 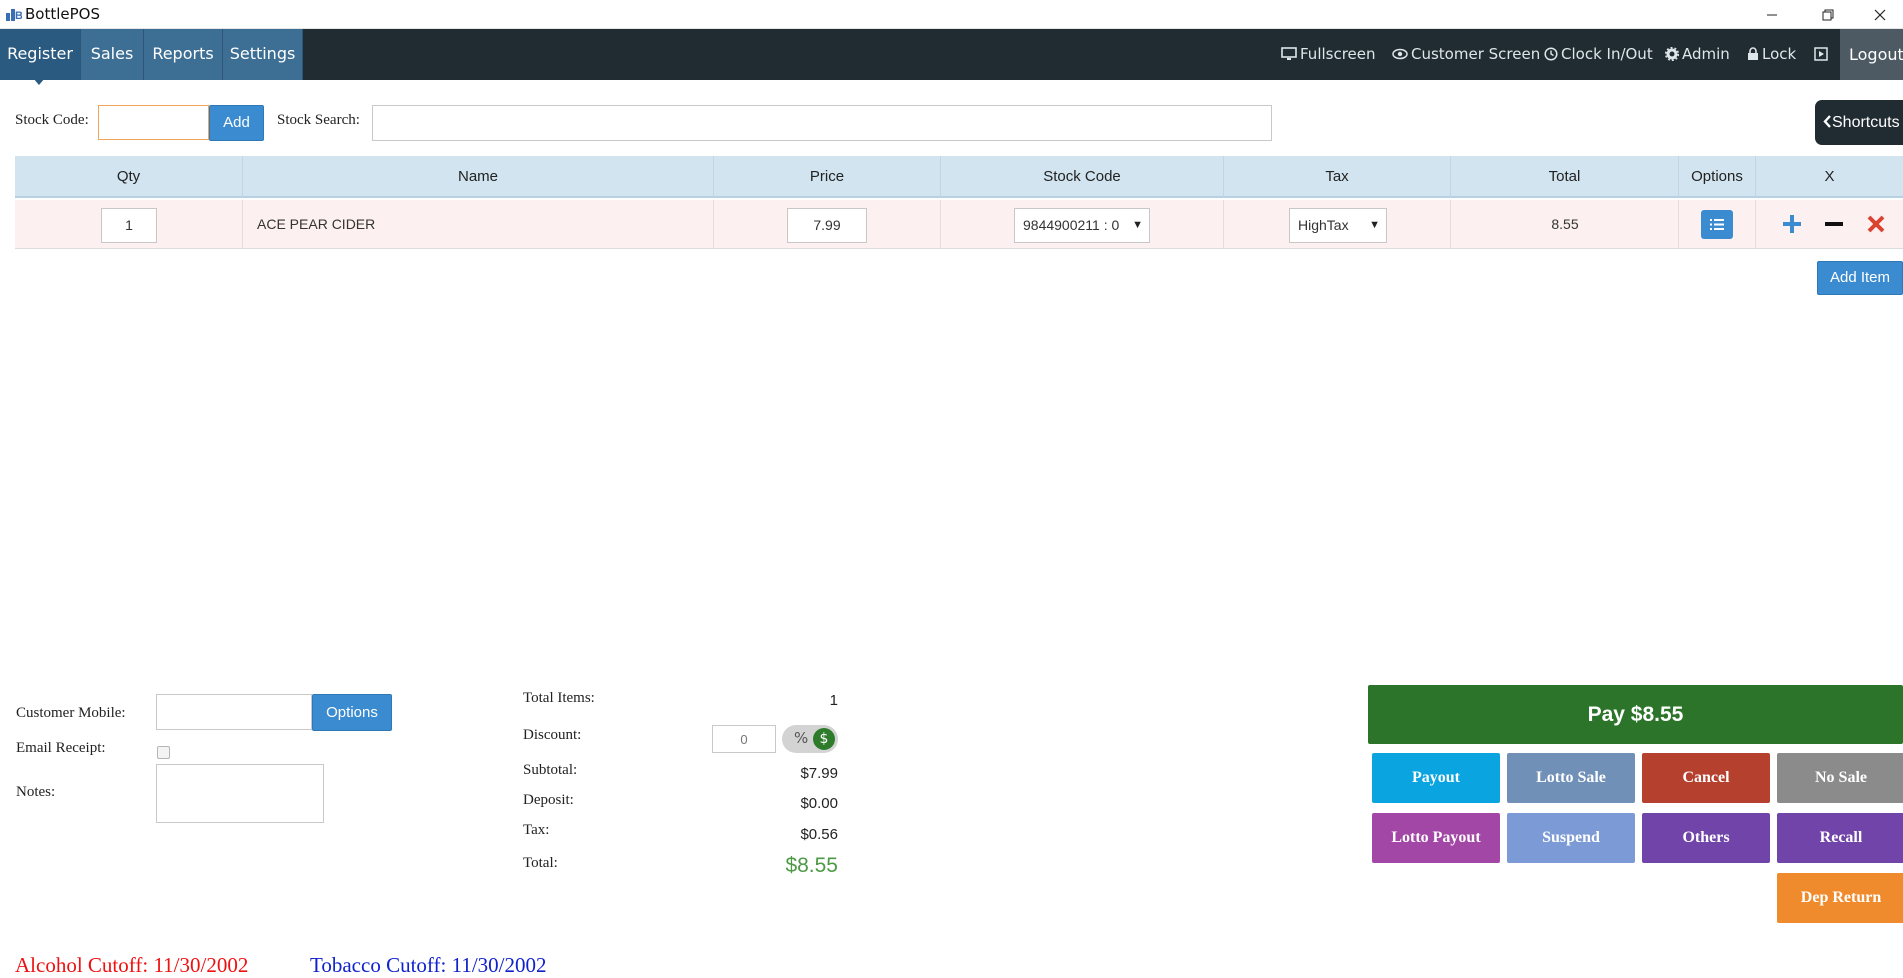 What do you see at coordinates (1840, 838) in the screenshot?
I see `recall-button: Recall` at bounding box center [1840, 838].